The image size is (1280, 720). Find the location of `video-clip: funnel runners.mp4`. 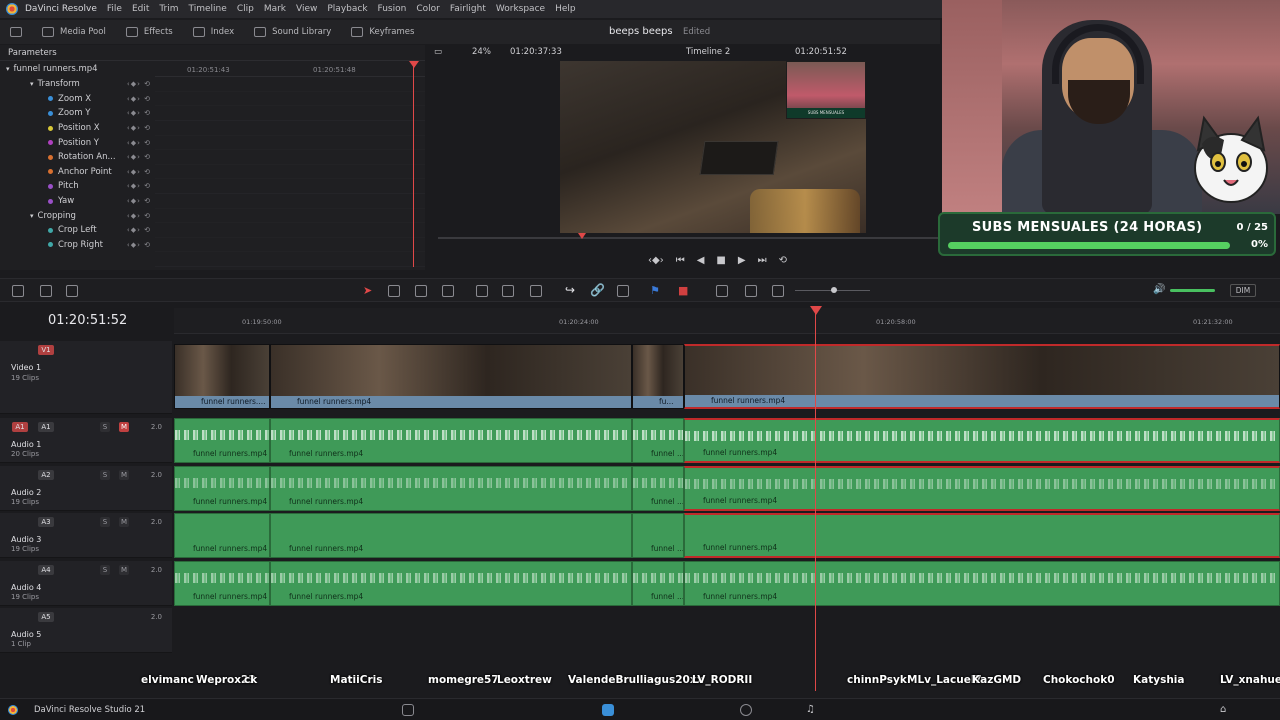

video-clip: funnel runners.mp4 is located at coordinates (451, 376).